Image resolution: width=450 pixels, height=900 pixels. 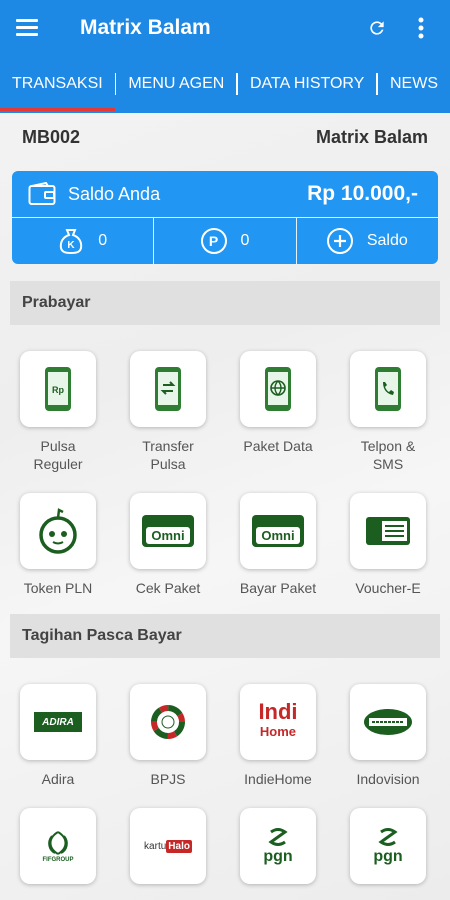 What do you see at coordinates (42, 193) in the screenshot?
I see `wallet-icon` at bounding box center [42, 193].